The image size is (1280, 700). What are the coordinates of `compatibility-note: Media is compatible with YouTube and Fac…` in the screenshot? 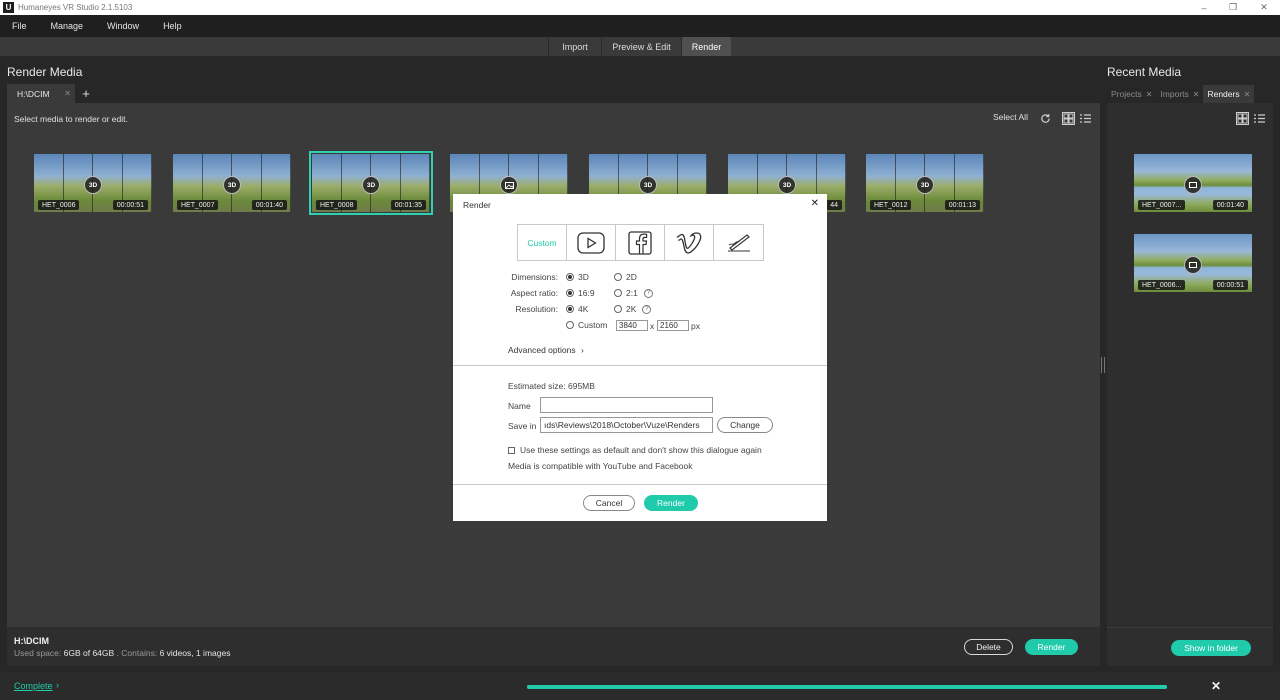 It's located at (600, 466).